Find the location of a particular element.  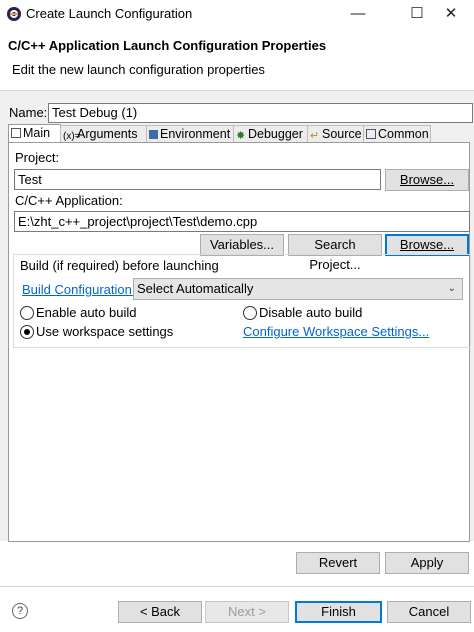

build-group-title: Build (if required) before launching is located at coordinates (119, 265).